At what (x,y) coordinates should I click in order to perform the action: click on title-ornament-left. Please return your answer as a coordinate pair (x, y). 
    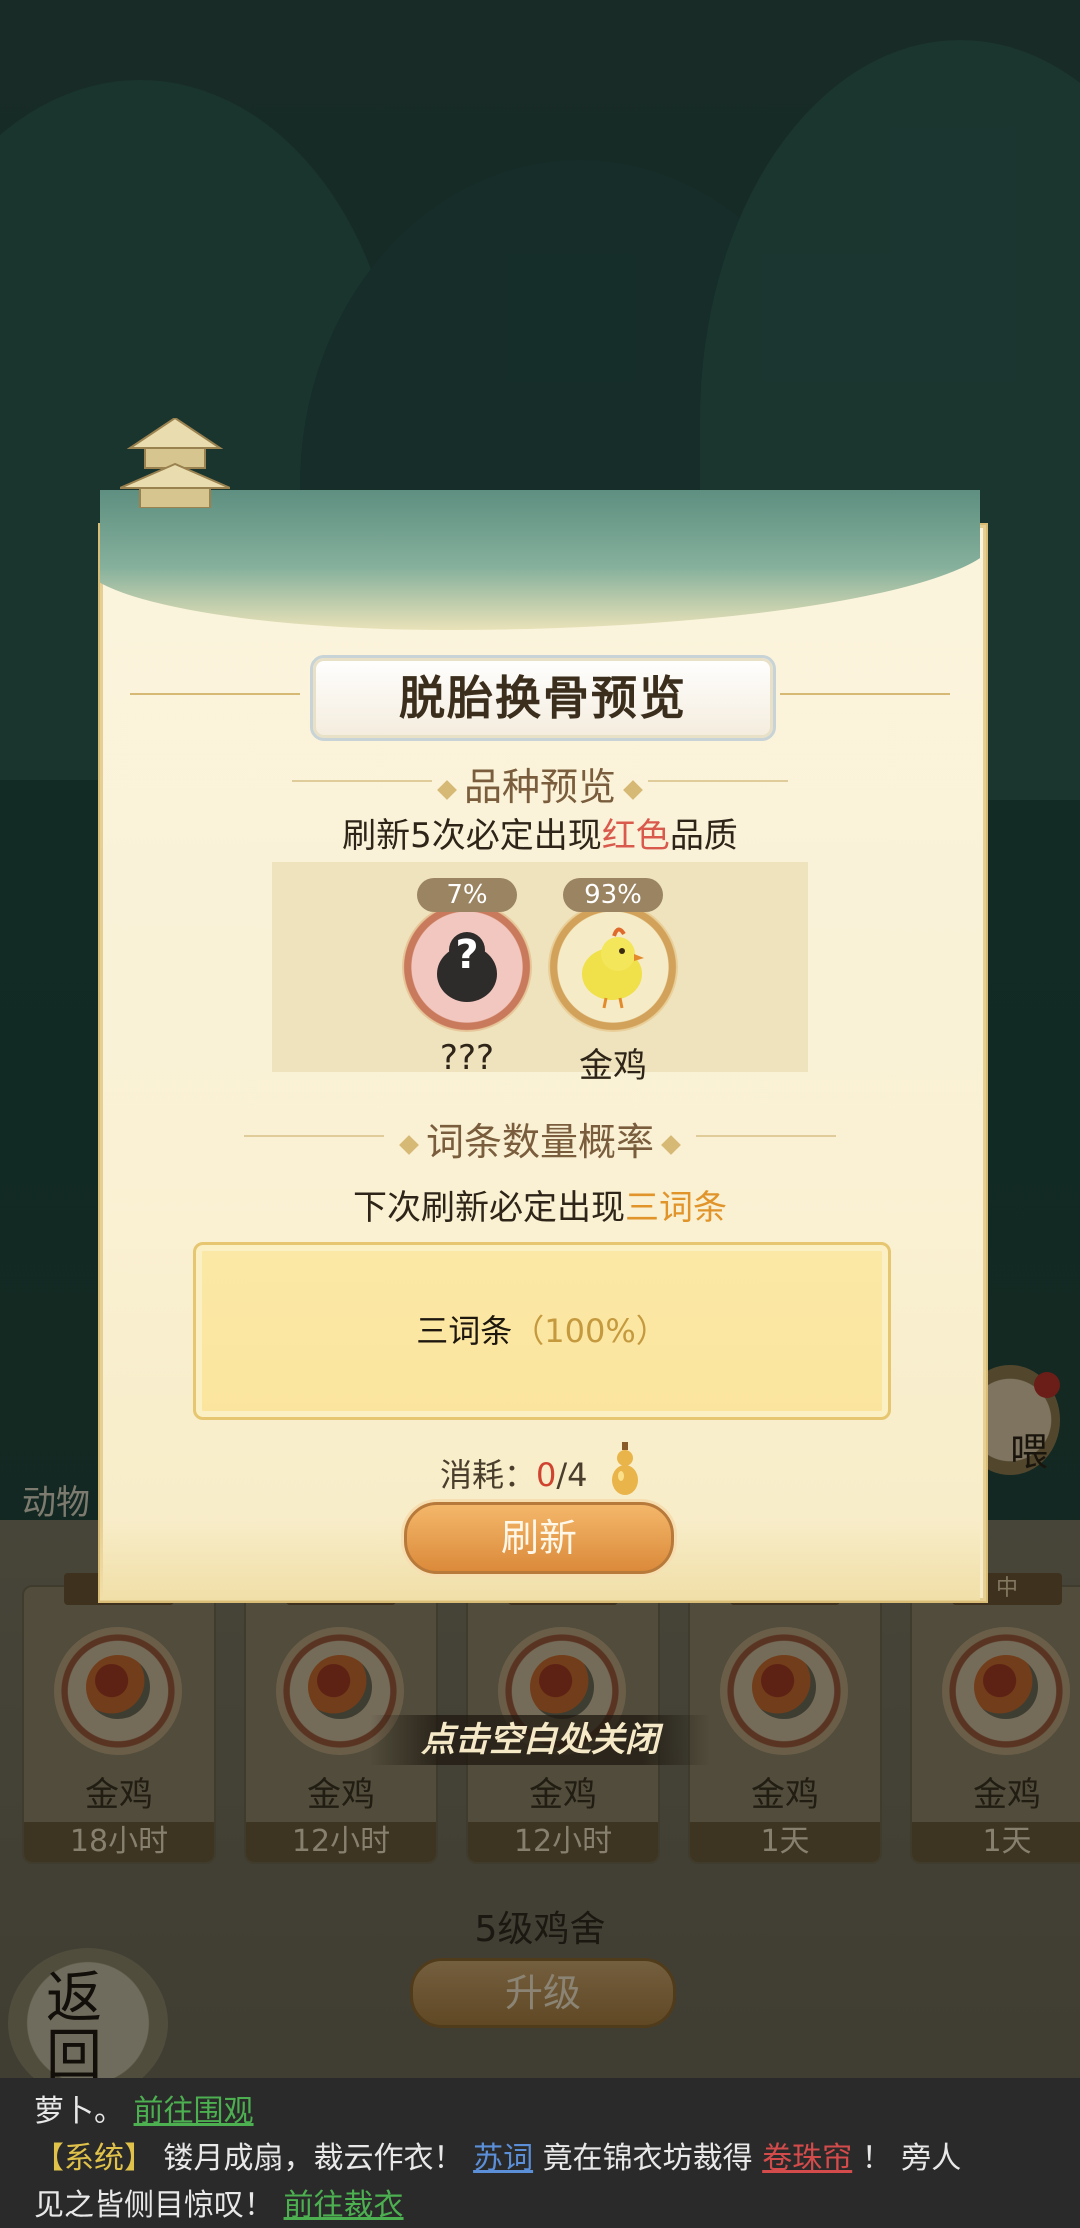
    Looking at the image, I should click on (215, 694).